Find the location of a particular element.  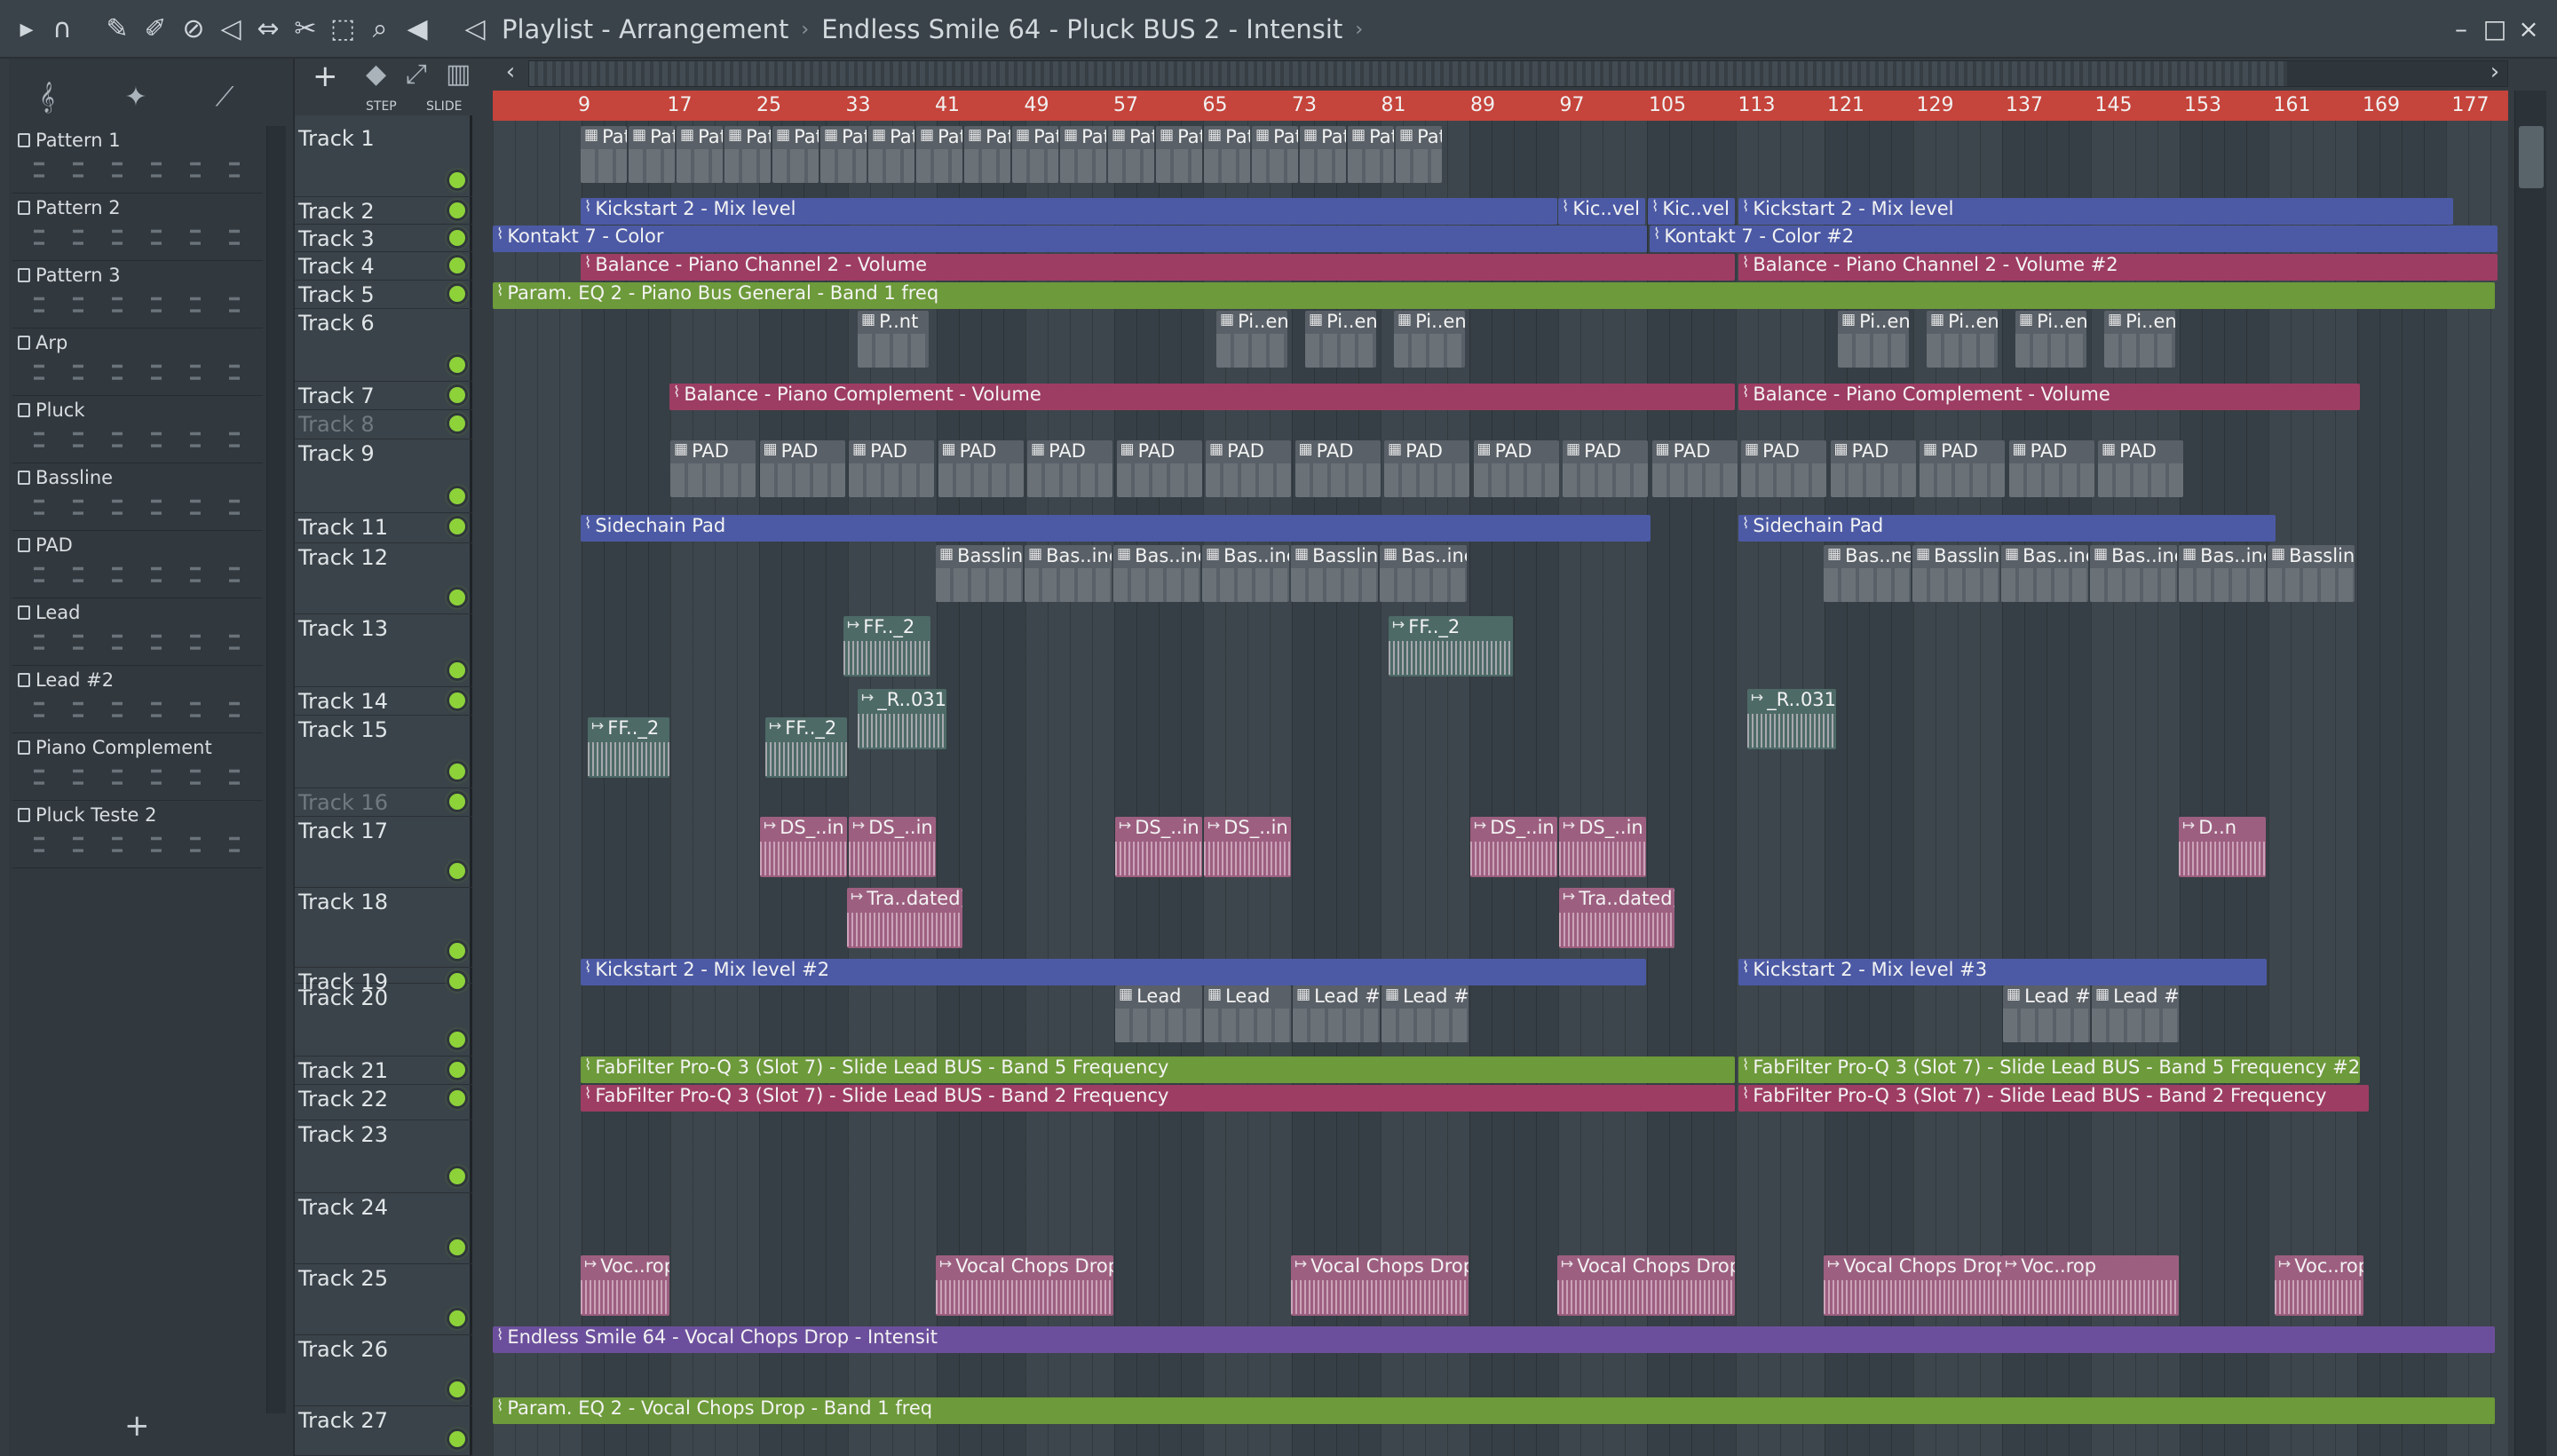

add-track-button: + is located at coordinates (325, 76).